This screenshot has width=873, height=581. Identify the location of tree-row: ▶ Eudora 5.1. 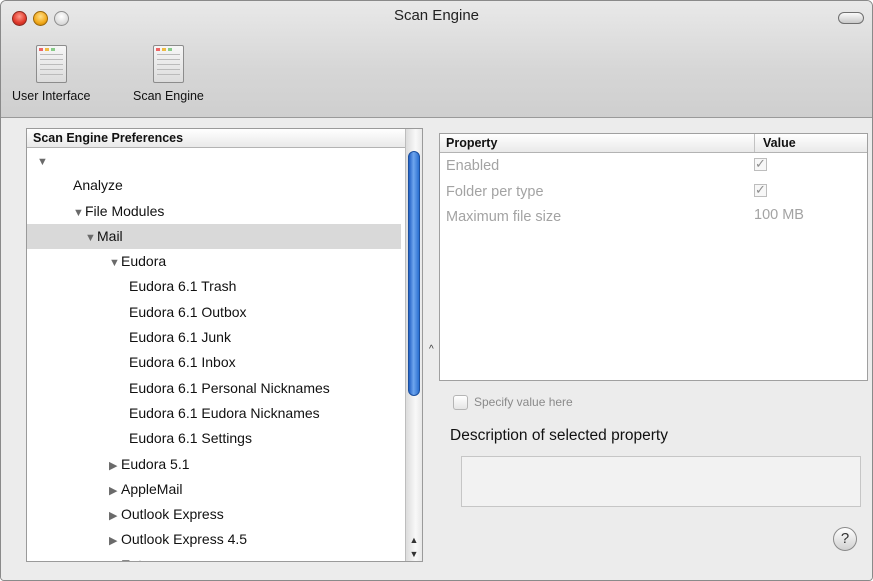
(214, 464).